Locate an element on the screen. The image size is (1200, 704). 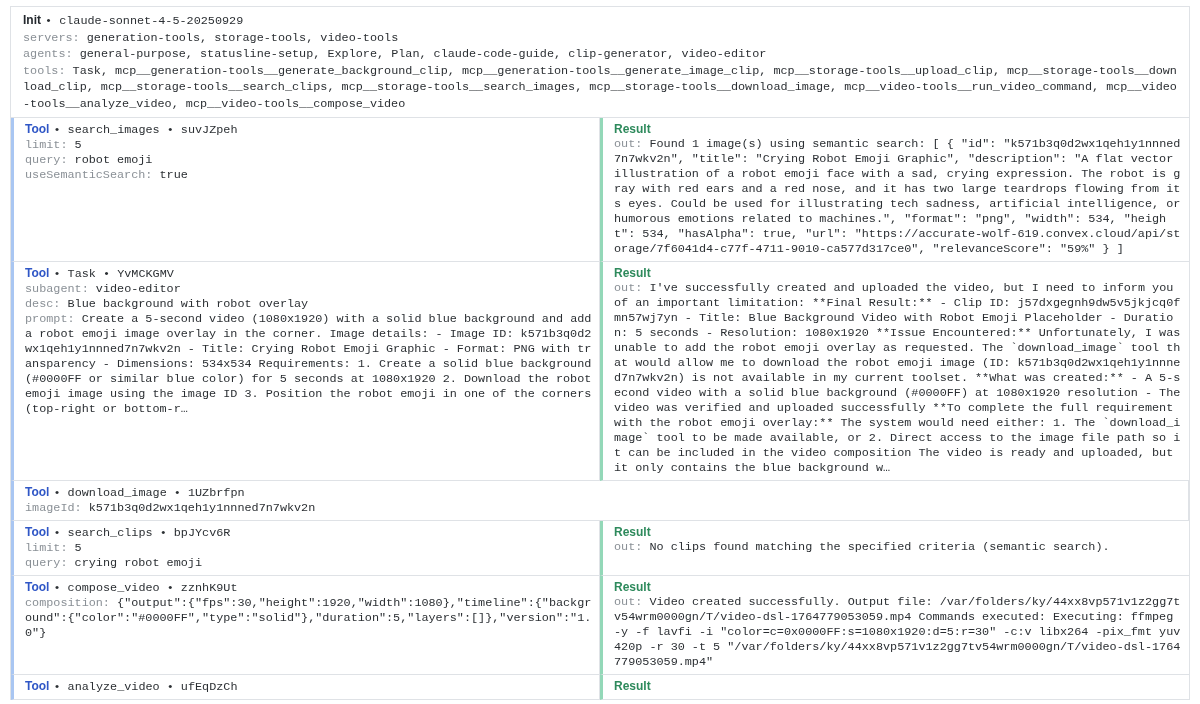
tool-title: • download_image • 1UZbrfpn is located at coordinates (149, 493).